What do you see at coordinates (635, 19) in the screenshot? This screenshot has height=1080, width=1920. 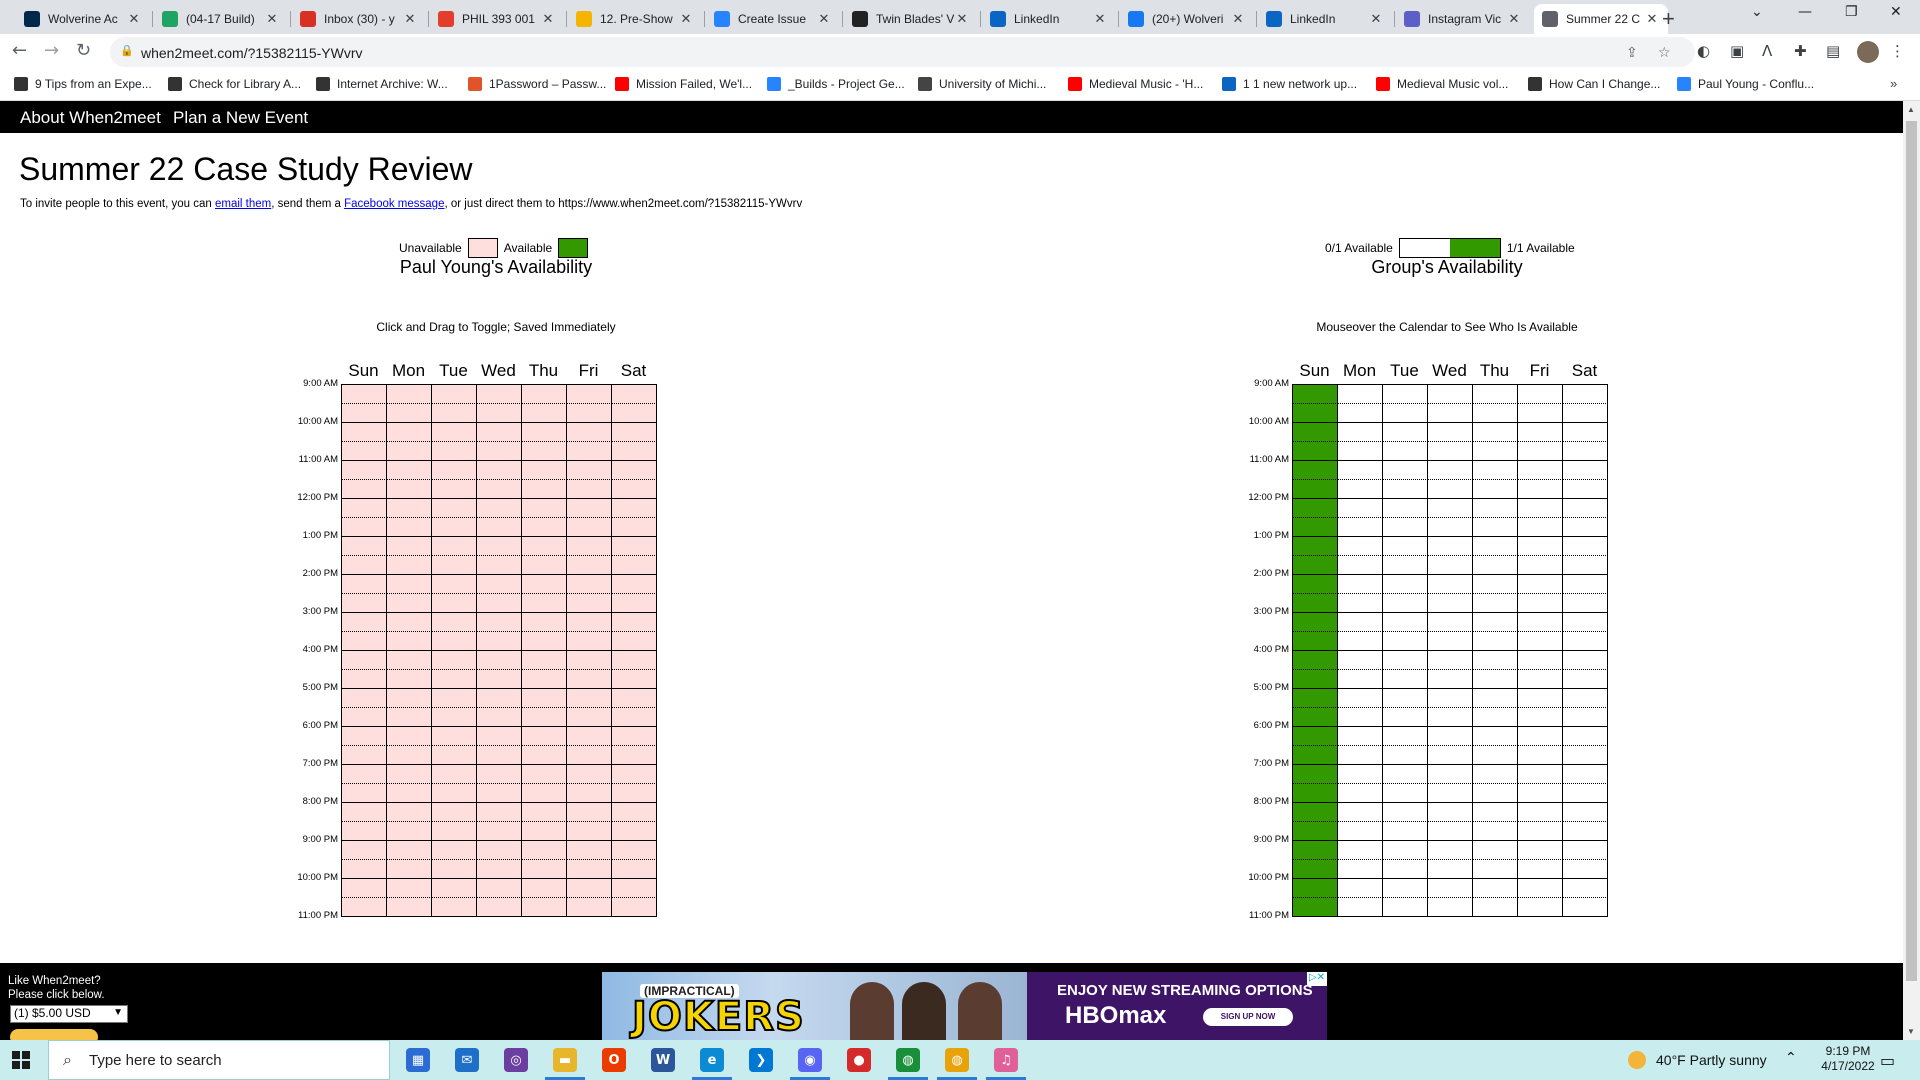 I see `tab-google-slides: 12. Pre-Show ✕` at bounding box center [635, 19].